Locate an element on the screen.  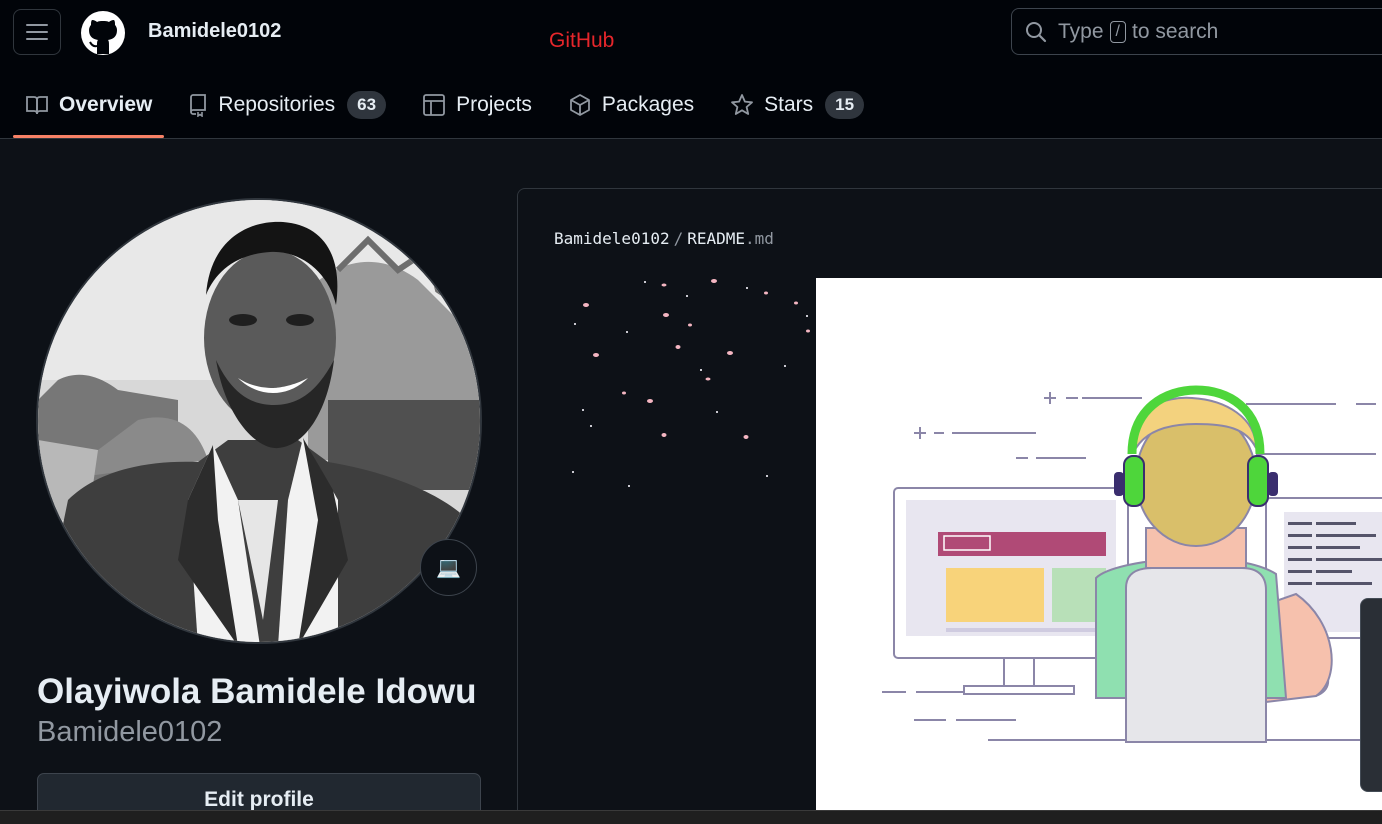
tab-label: Overview is located at coordinates (106, 104).